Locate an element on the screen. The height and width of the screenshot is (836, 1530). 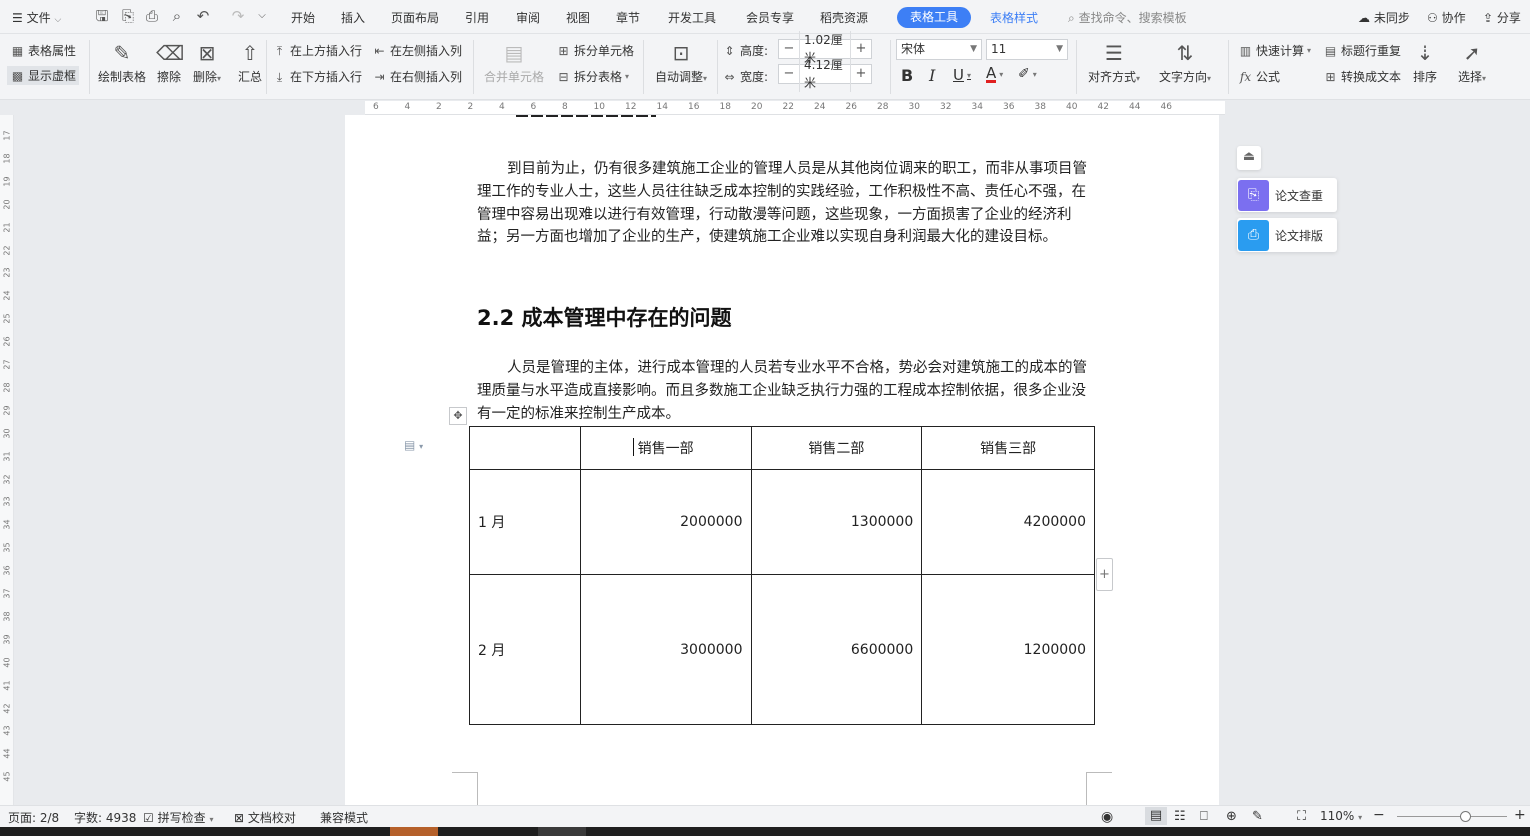
bold-button: B is located at coordinates (907, 75).